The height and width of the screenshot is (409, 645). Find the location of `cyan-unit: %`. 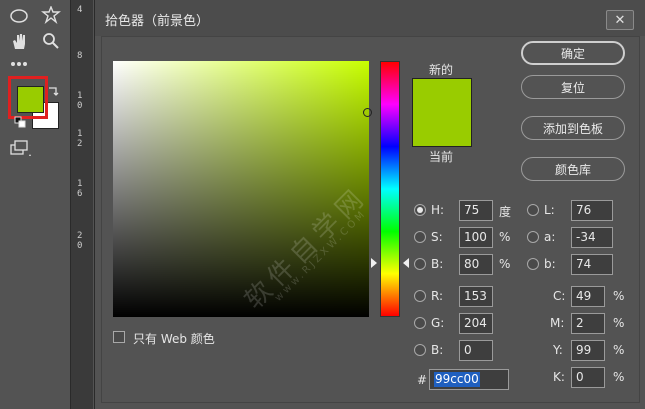

cyan-unit: % is located at coordinates (619, 296).